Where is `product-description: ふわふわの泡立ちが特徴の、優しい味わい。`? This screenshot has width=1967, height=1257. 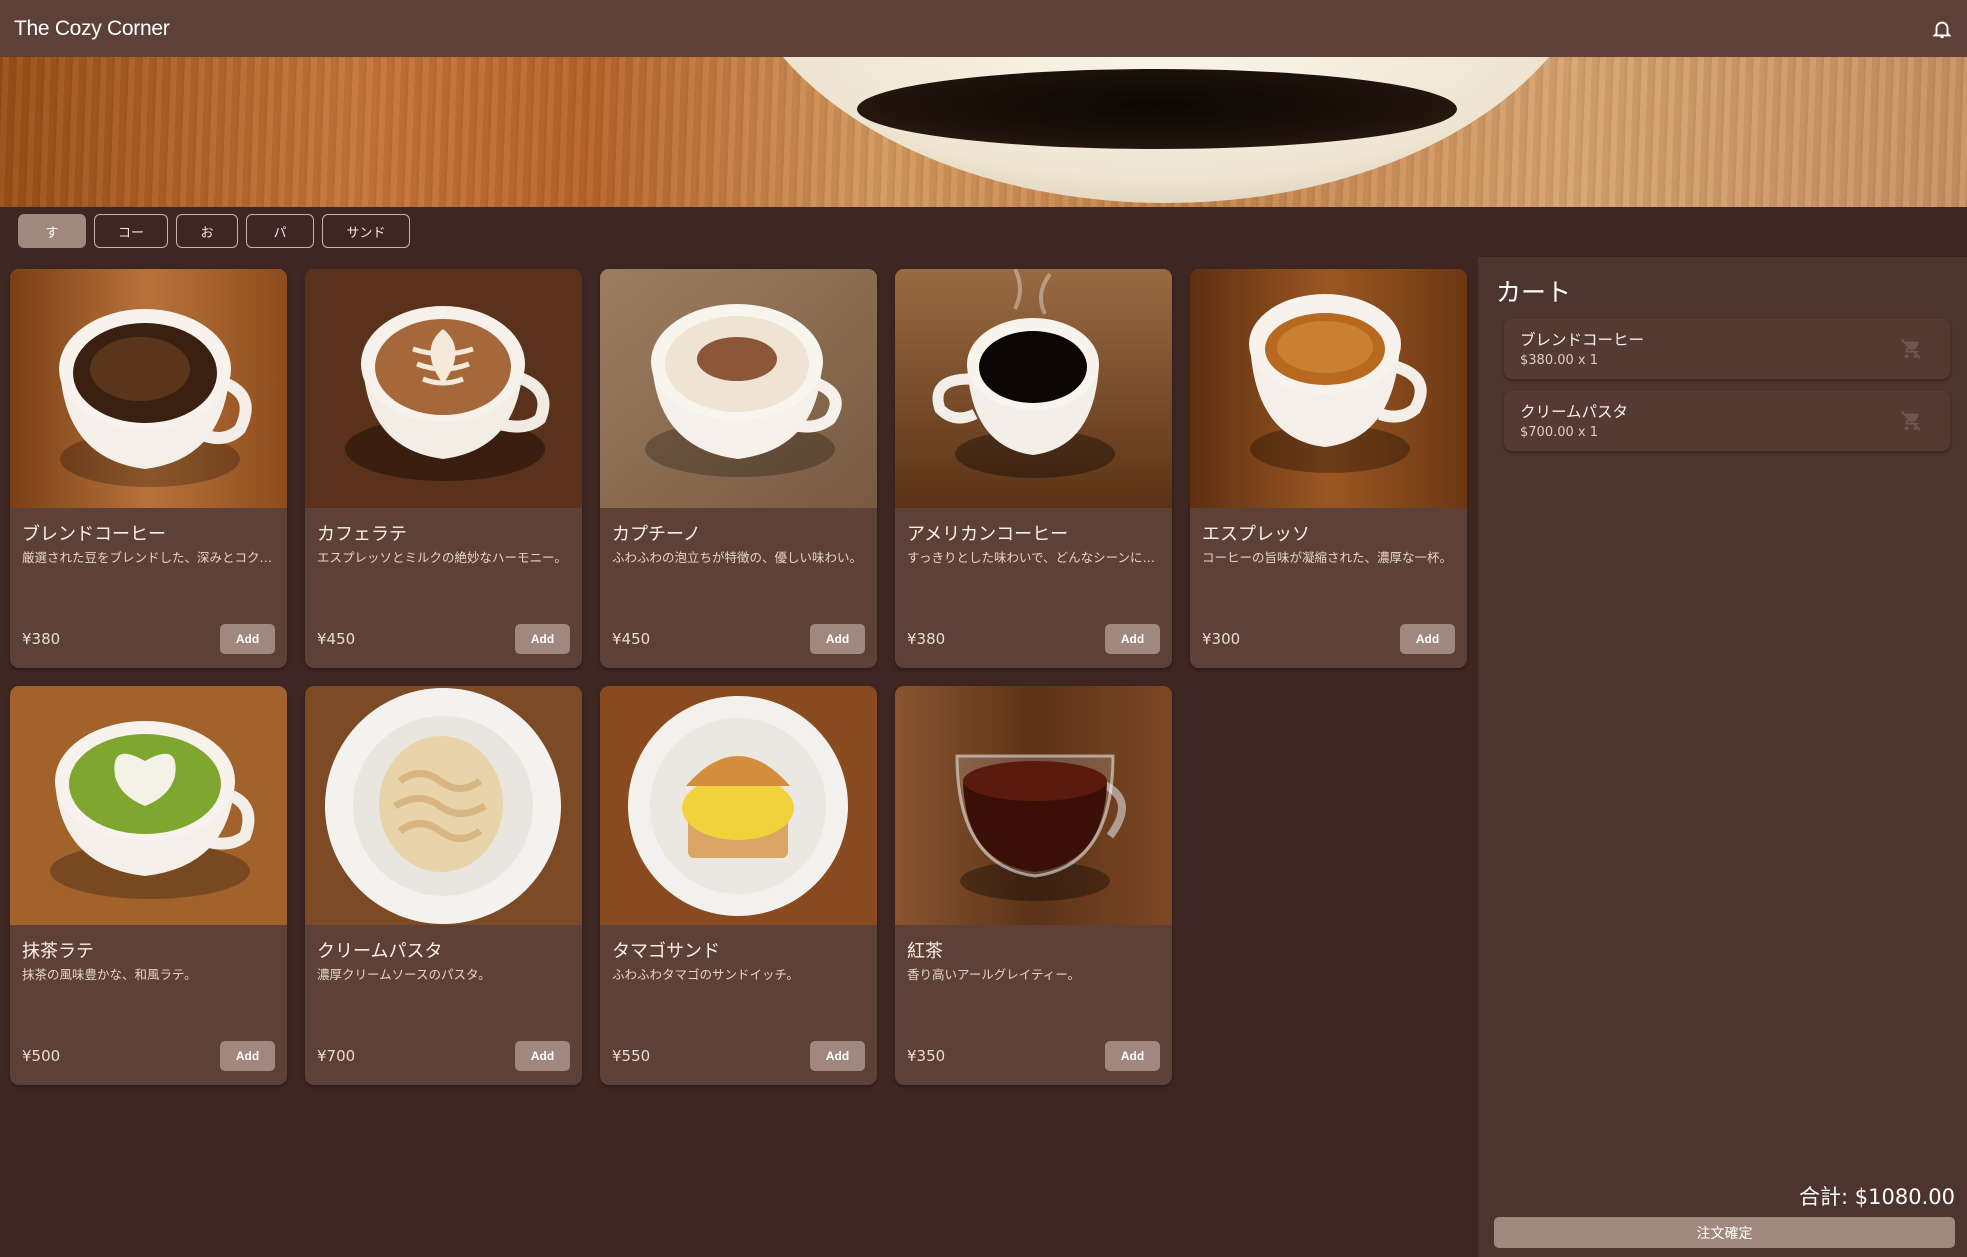 product-description: ふわふわの泡立ちが特徴の、優しい味わい。 is located at coordinates (737, 557).